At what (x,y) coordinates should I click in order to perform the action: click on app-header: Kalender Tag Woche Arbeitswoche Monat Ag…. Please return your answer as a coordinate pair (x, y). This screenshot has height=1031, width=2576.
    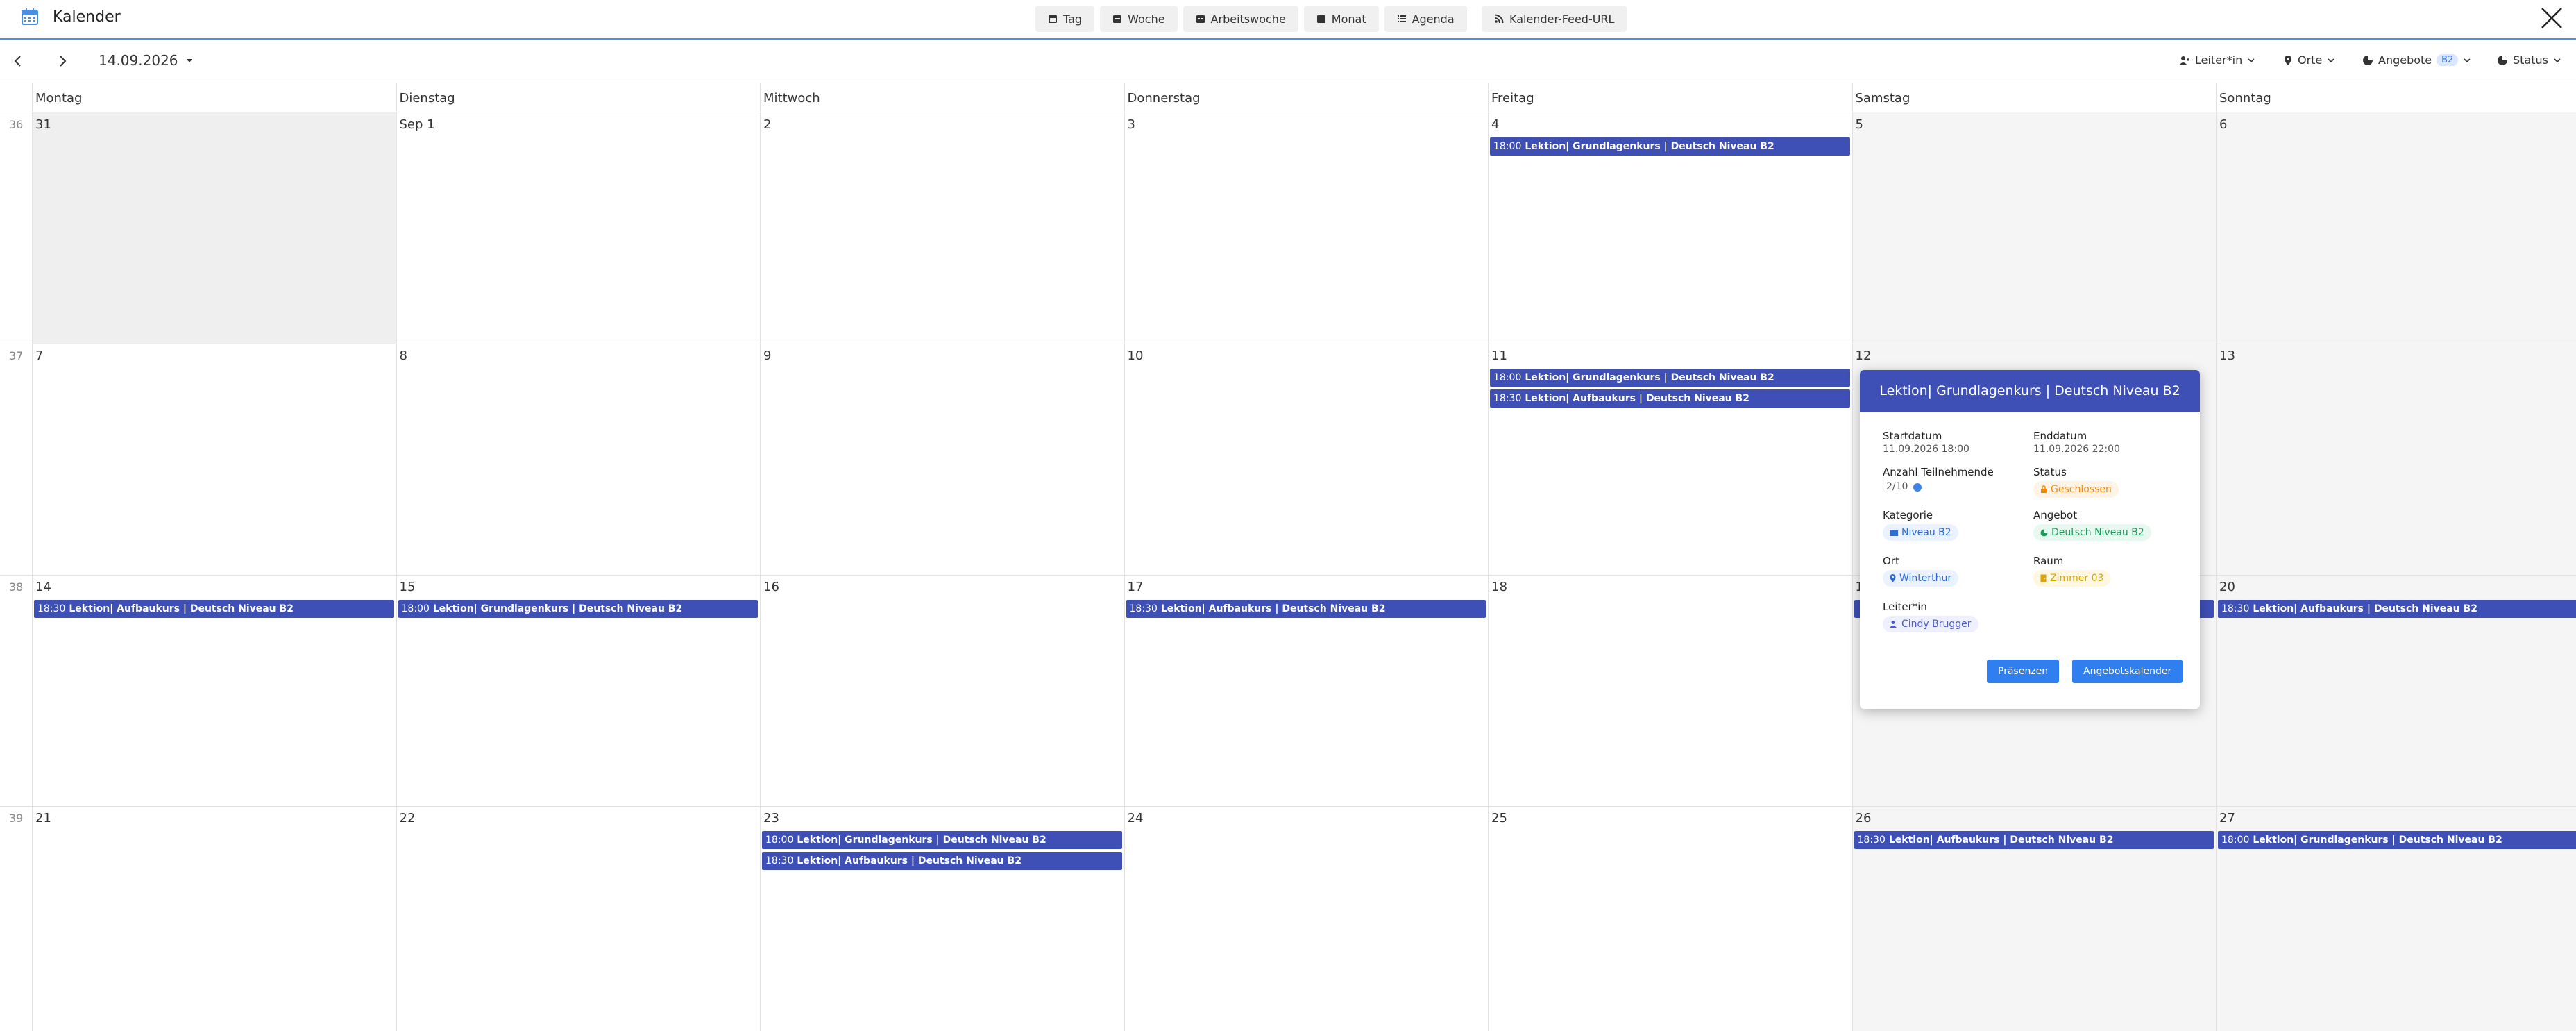
    Looking at the image, I should click on (1288, 20).